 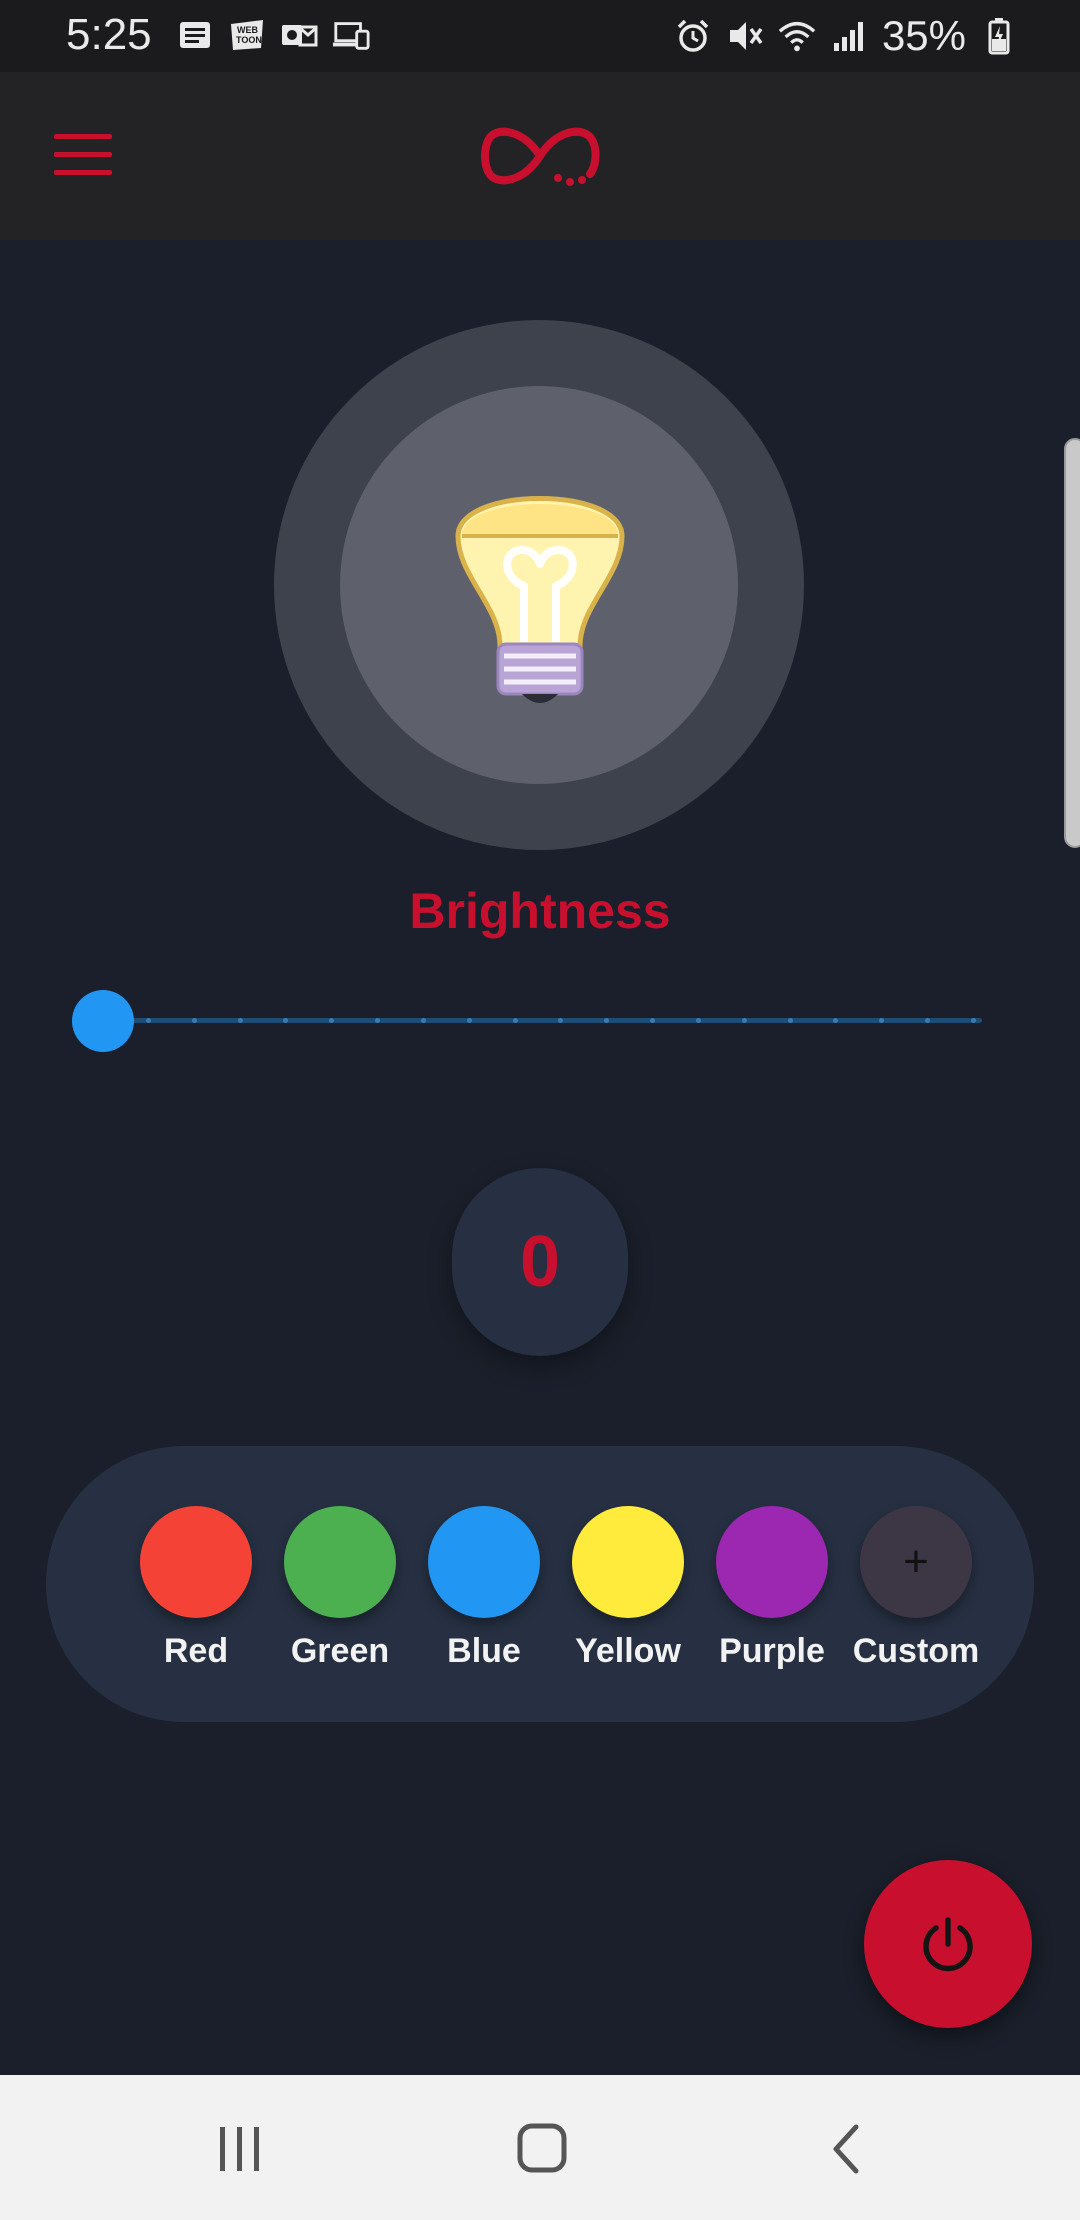 What do you see at coordinates (923, 35) in the screenshot?
I see `battery-percent: 35%` at bounding box center [923, 35].